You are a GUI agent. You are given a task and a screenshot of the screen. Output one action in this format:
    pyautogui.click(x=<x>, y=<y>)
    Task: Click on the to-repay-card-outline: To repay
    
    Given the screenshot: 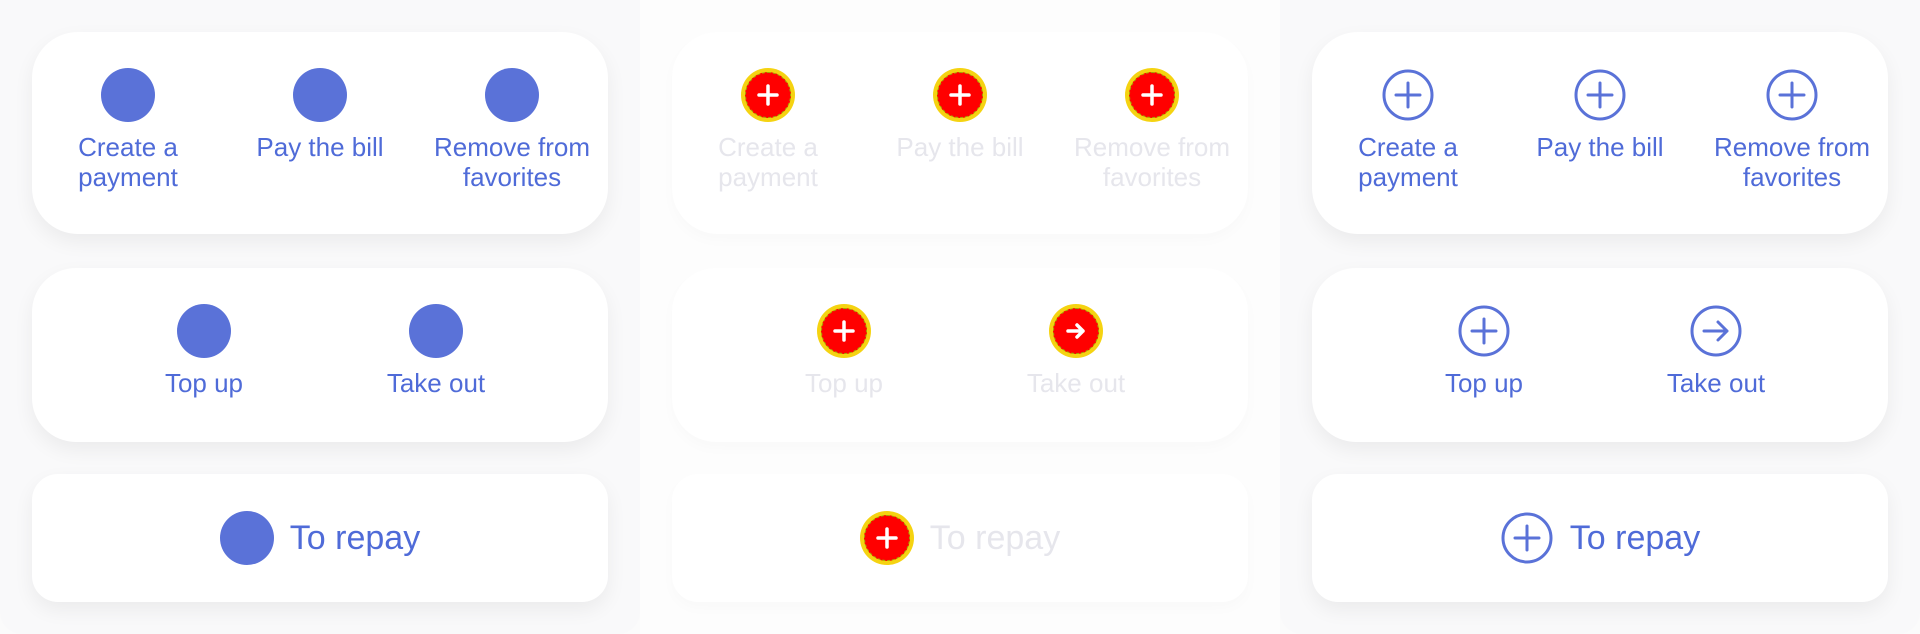 What is the action you would take?
    pyautogui.click(x=1600, y=538)
    